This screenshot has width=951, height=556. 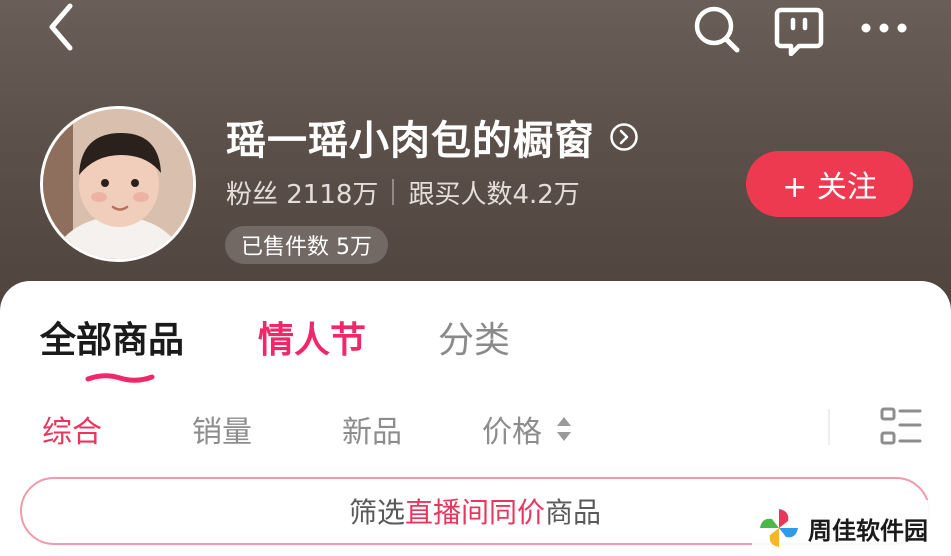 What do you see at coordinates (512, 432) in the screenshot?
I see `sort-price-label: 价格` at bounding box center [512, 432].